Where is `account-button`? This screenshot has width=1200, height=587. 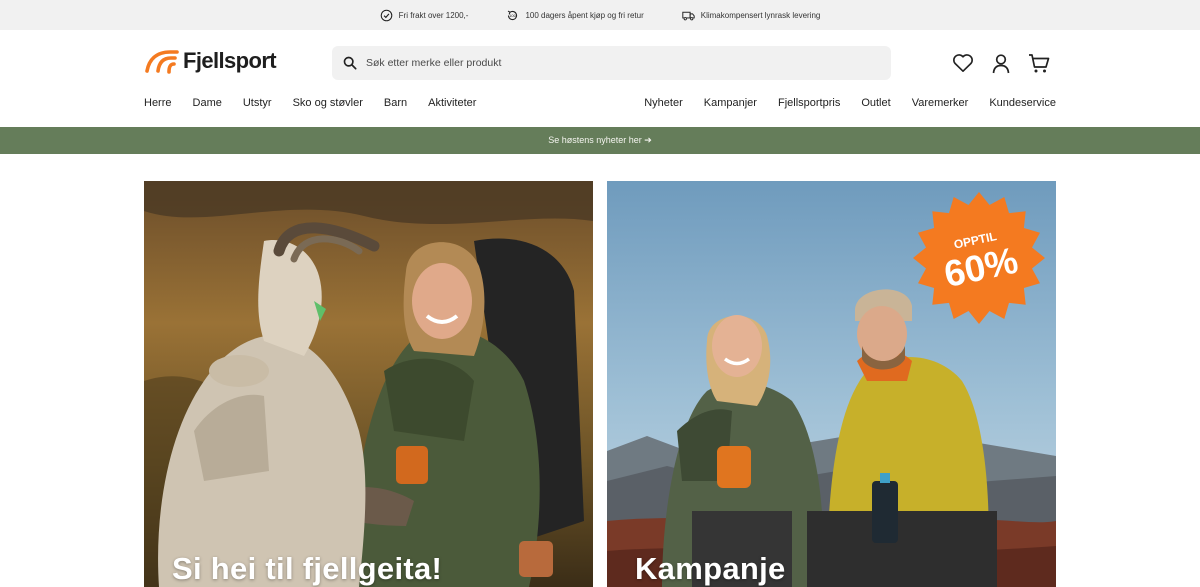
account-button is located at coordinates (1000, 63).